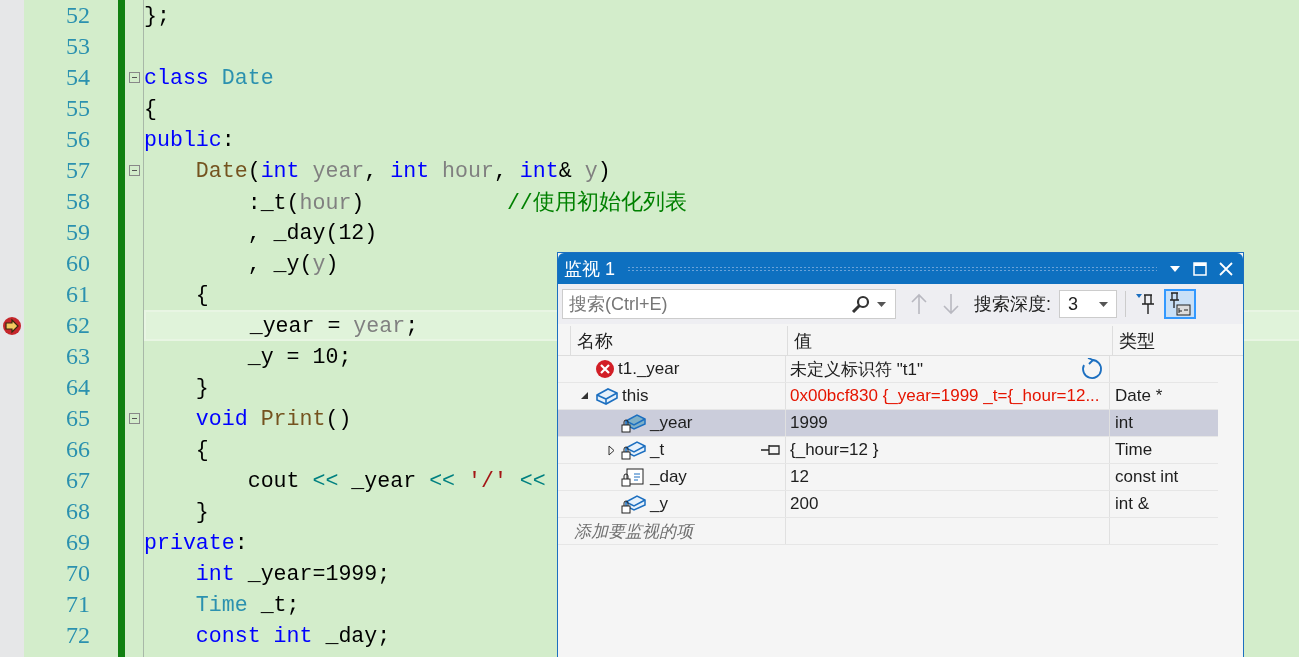  What do you see at coordinates (78, 201) in the screenshot?
I see `line-number: 58` at bounding box center [78, 201].